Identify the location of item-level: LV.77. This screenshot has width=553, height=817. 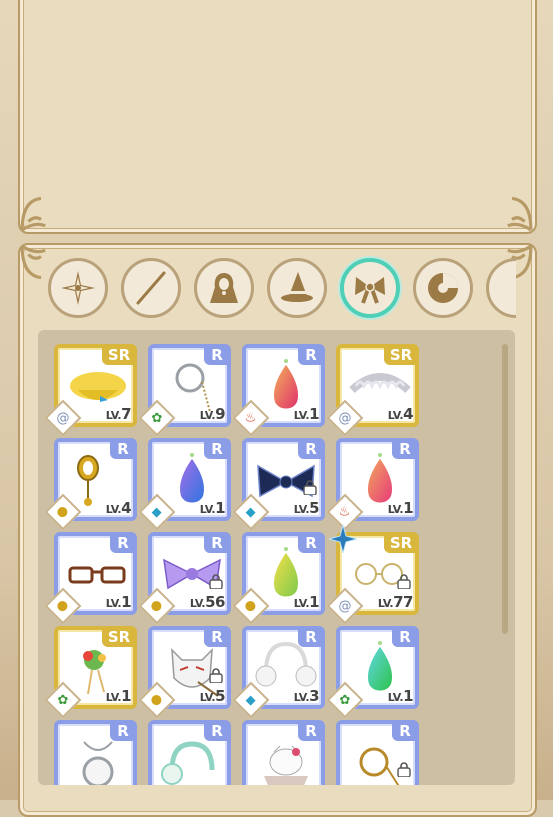
(395, 602).